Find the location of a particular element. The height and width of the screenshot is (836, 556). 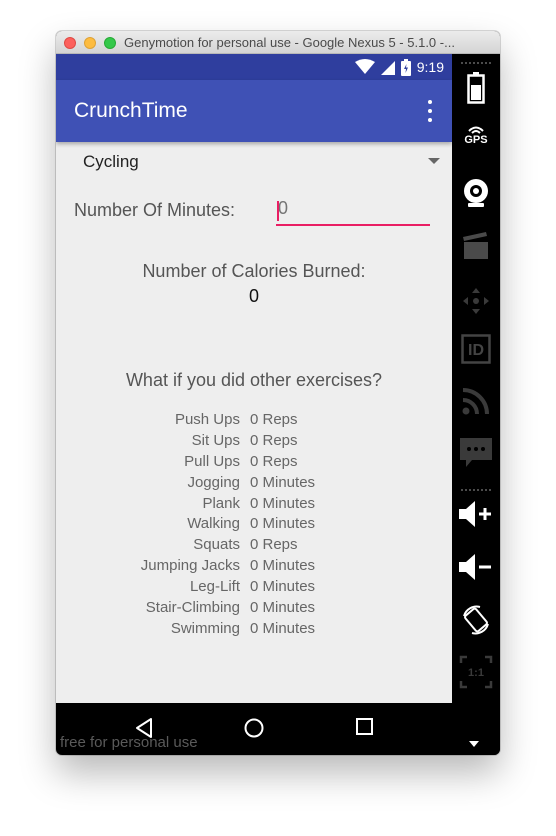

exercise-spinner: Cycling is located at coordinates (255, 162).